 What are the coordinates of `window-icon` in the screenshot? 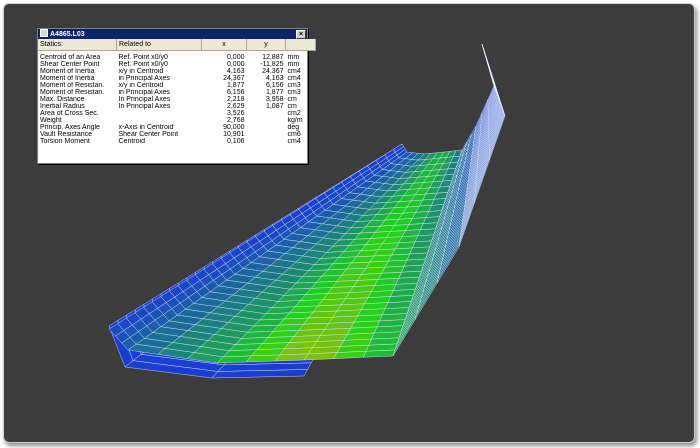 It's located at (44, 33).